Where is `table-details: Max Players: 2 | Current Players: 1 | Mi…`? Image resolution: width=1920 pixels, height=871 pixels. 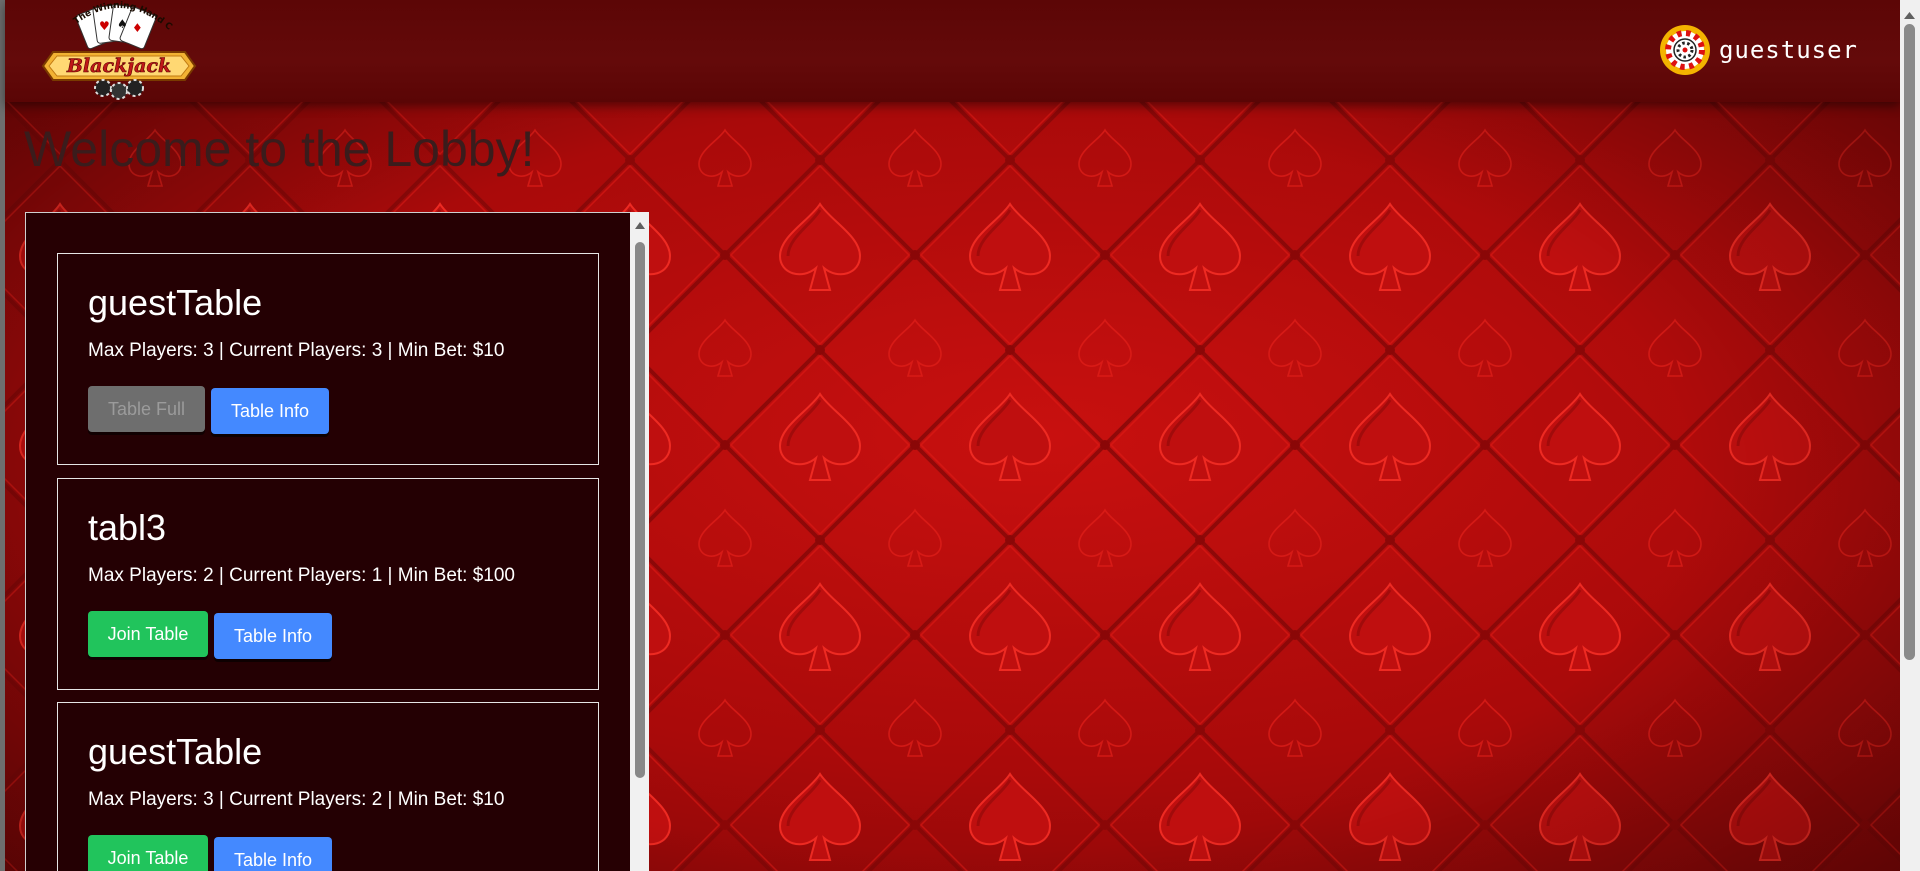
table-details: Max Players: 2 | Current Players: 1 | Mi… is located at coordinates (301, 575).